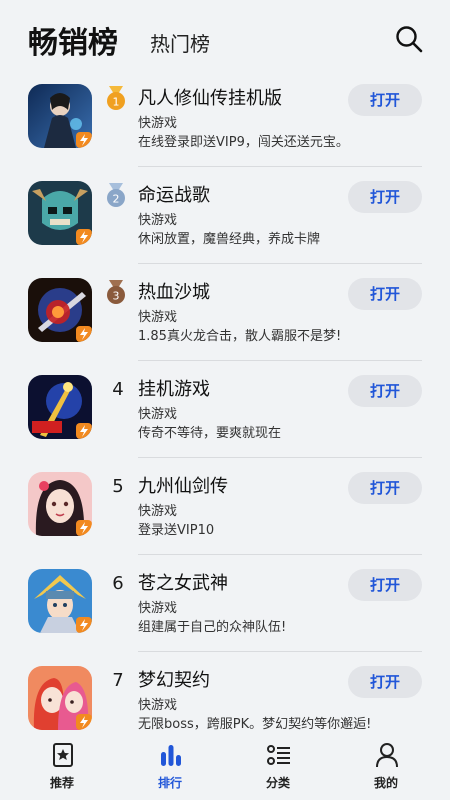 Image resolution: width=450 pixels, height=800 pixels. Describe the element at coordinates (409, 39) in the screenshot. I see `search-icon` at that location.